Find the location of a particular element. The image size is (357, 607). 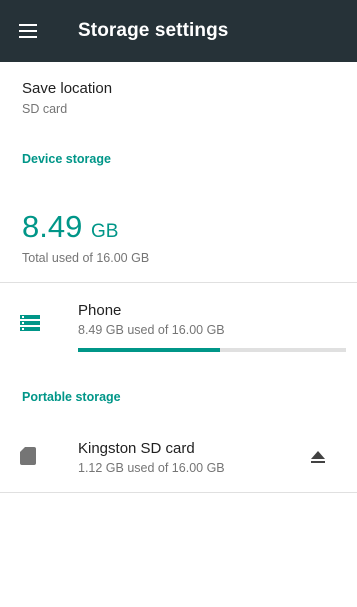

storage-progress-fill is located at coordinates (149, 350).